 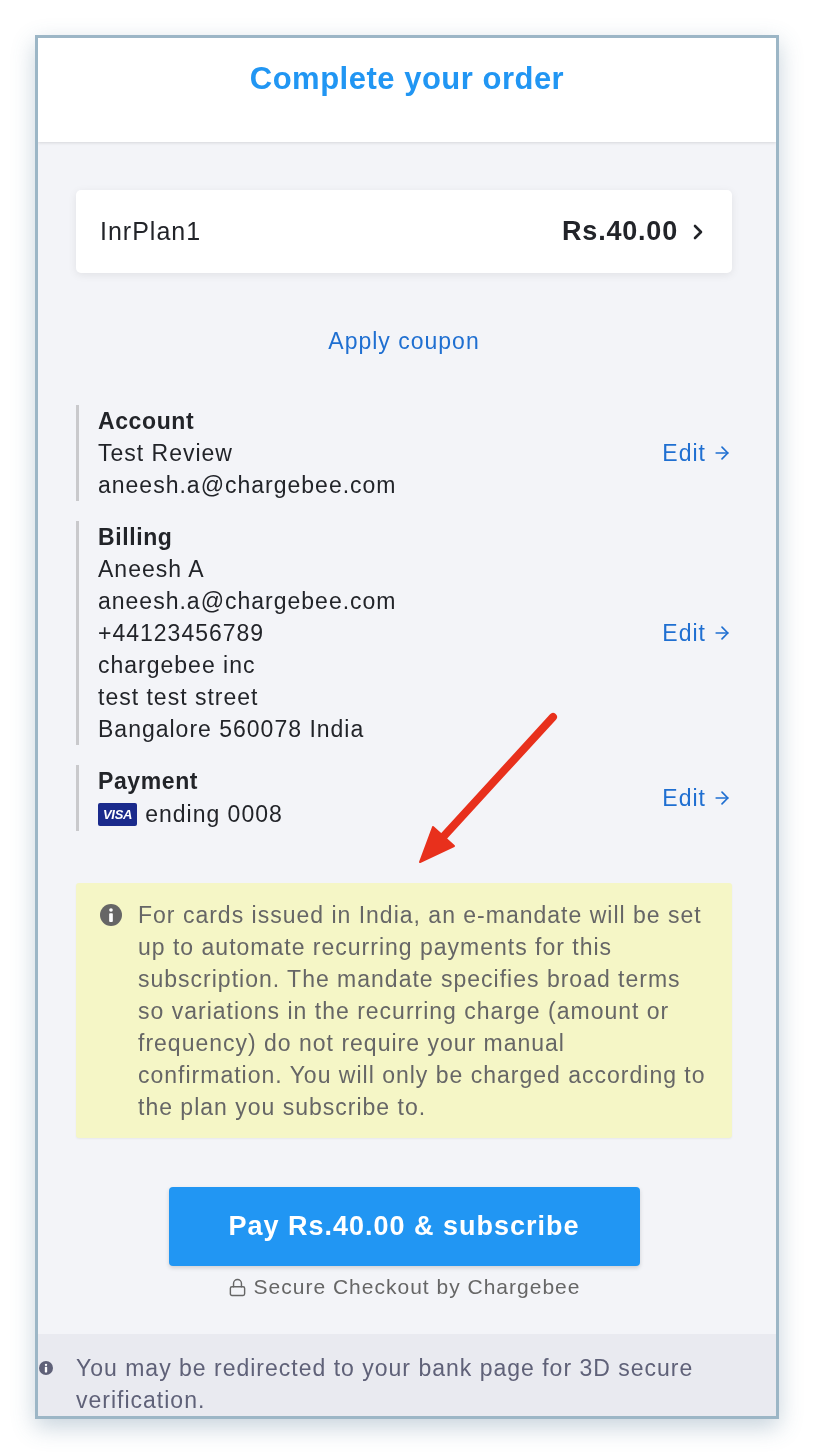 What do you see at coordinates (149, 781) in the screenshot?
I see `section-heading: Payment` at bounding box center [149, 781].